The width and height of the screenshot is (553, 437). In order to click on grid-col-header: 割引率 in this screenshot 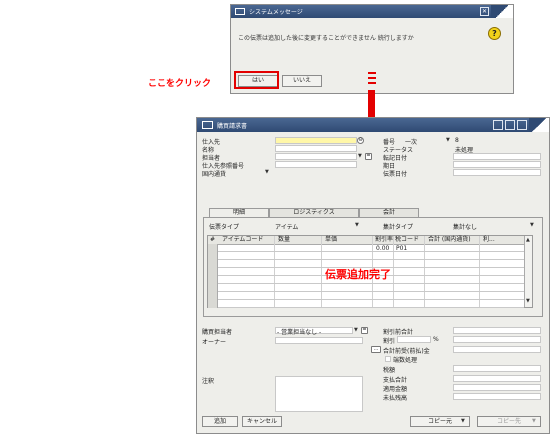, I will do `click(384, 239)`.